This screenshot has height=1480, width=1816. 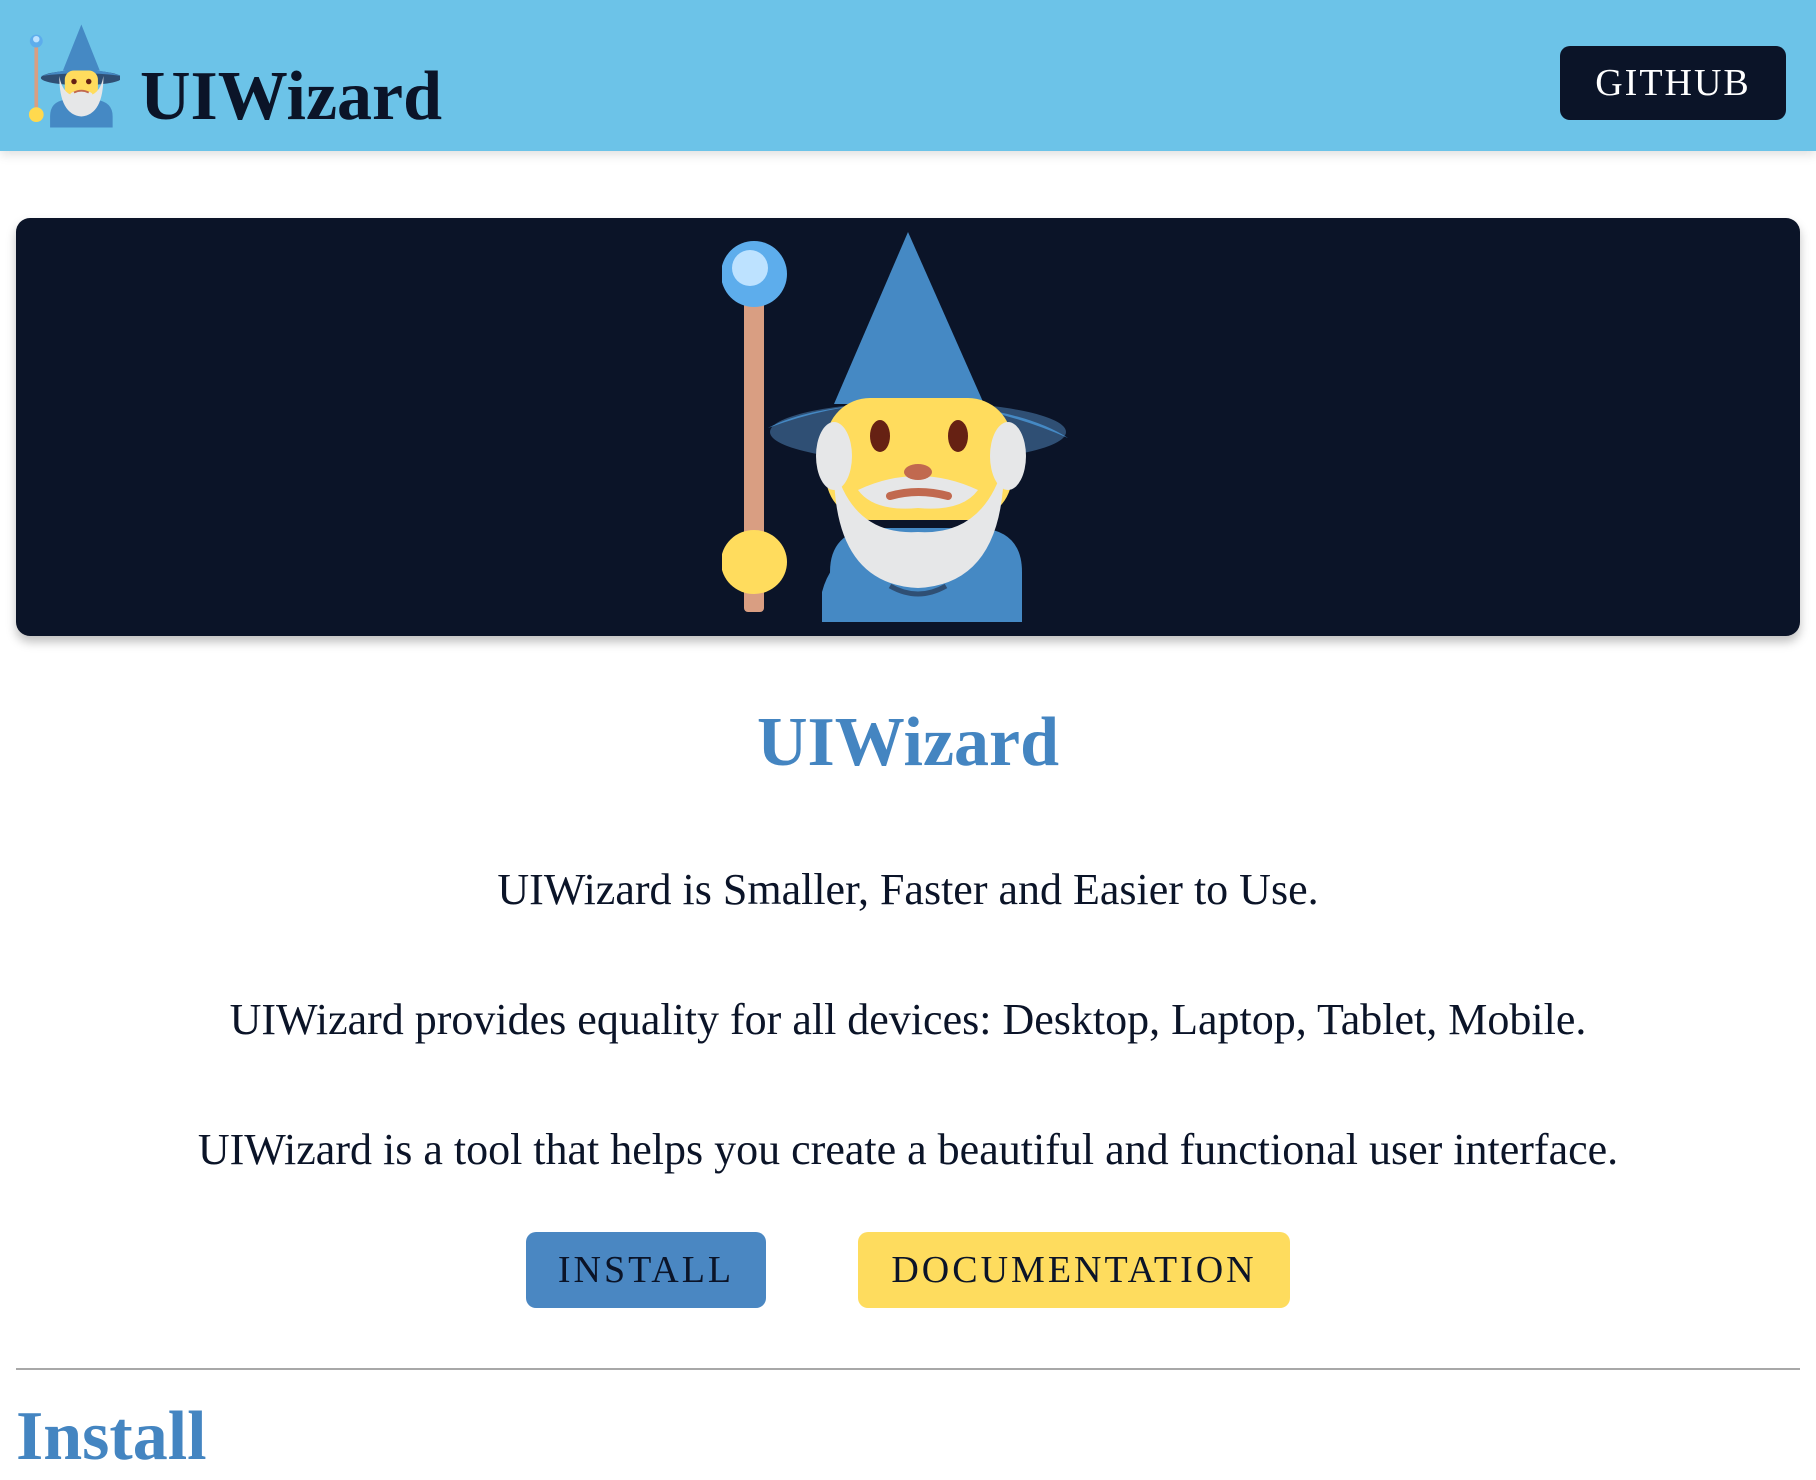 What do you see at coordinates (1673, 83) in the screenshot?
I see `github-button: GITHUB` at bounding box center [1673, 83].